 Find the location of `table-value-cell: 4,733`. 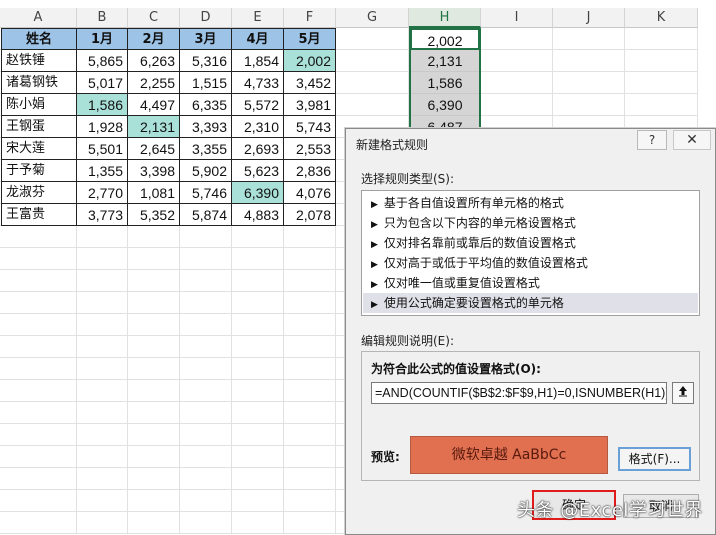

table-value-cell: 4,733 is located at coordinates (258, 83).